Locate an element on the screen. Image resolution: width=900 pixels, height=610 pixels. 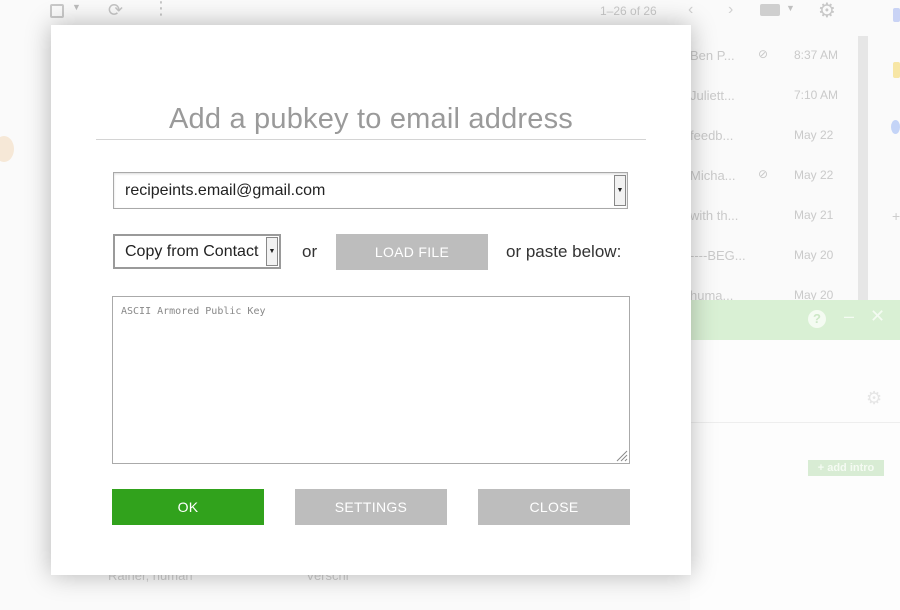
copy-from-contact-select: Copy from Contact ▼ is located at coordinates (197, 251).